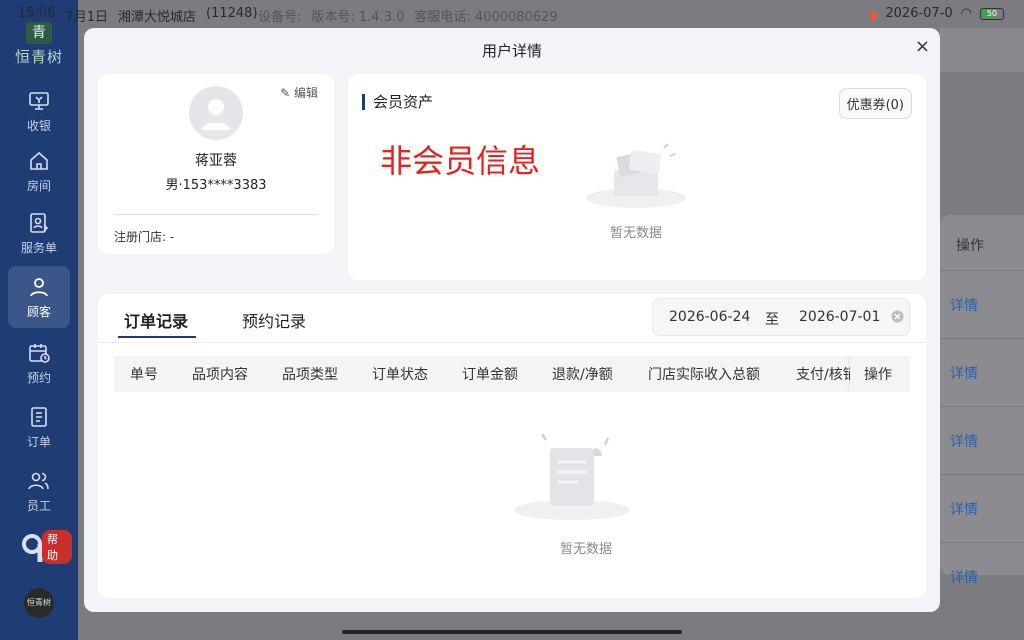 The height and width of the screenshot is (640, 1024). What do you see at coordinates (512, 632) in the screenshot?
I see `home-indicator` at bounding box center [512, 632].